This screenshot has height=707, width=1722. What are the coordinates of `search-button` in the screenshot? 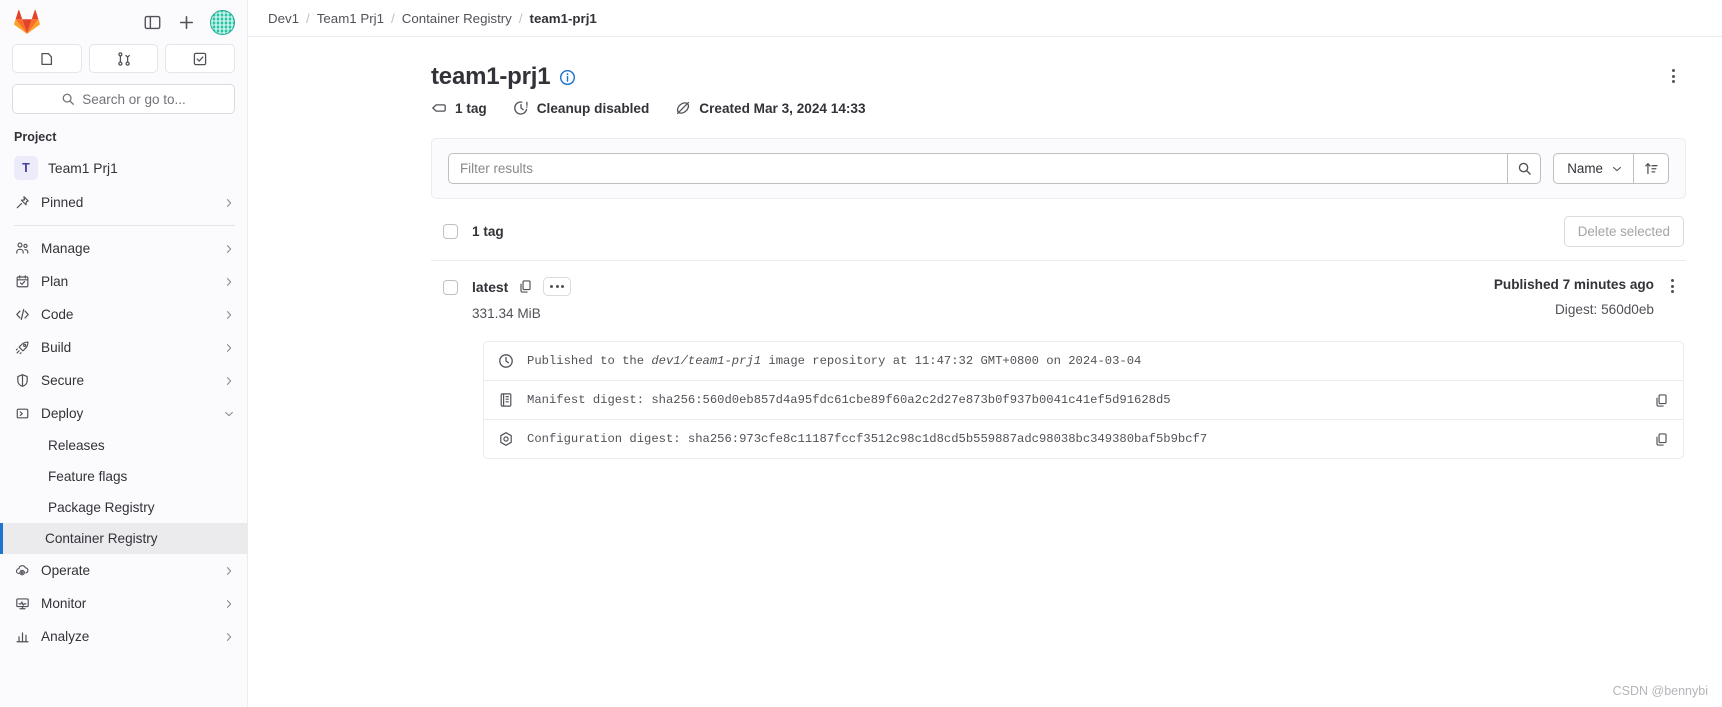 It's located at (1524, 168).